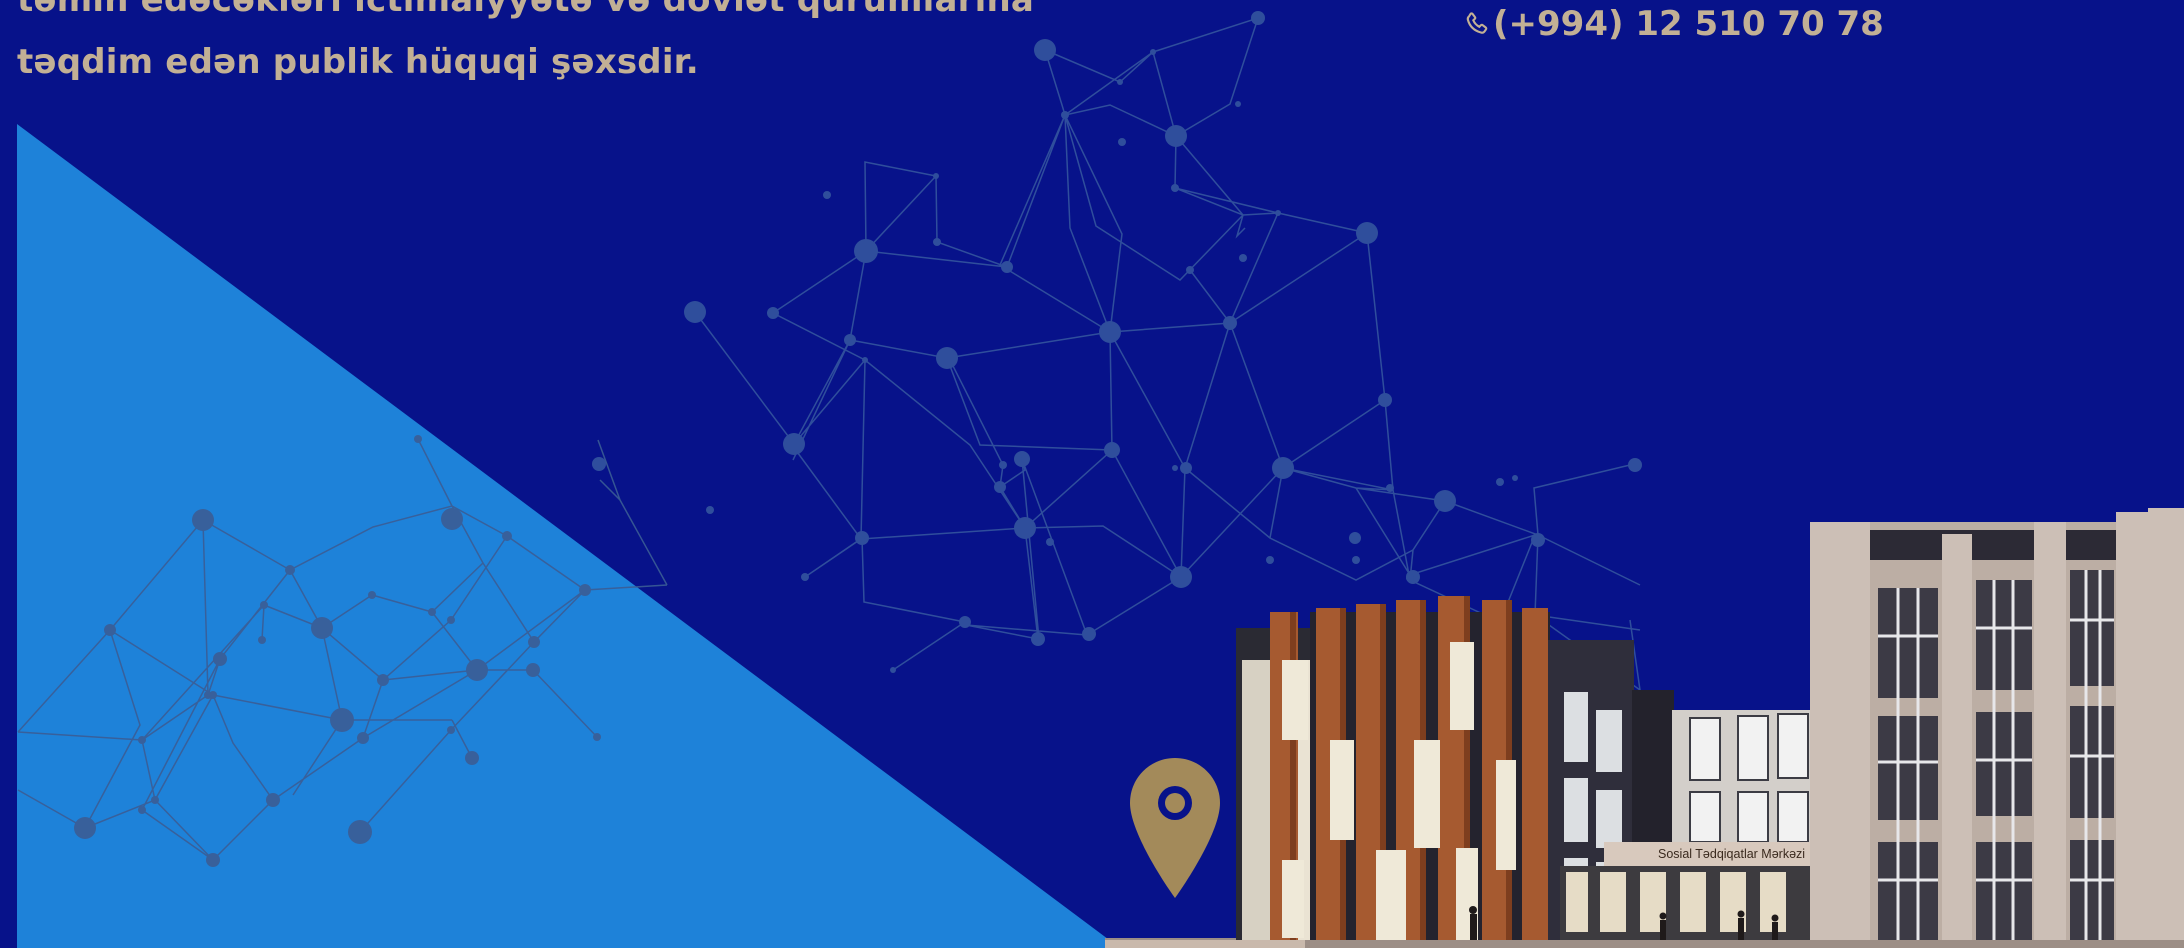 Image resolution: width=2184 pixels, height=948 pixels. Describe the element at coordinates (1688, 24) in the screenshot. I see `phone-number: (+994) 12 510 70 78` at that location.